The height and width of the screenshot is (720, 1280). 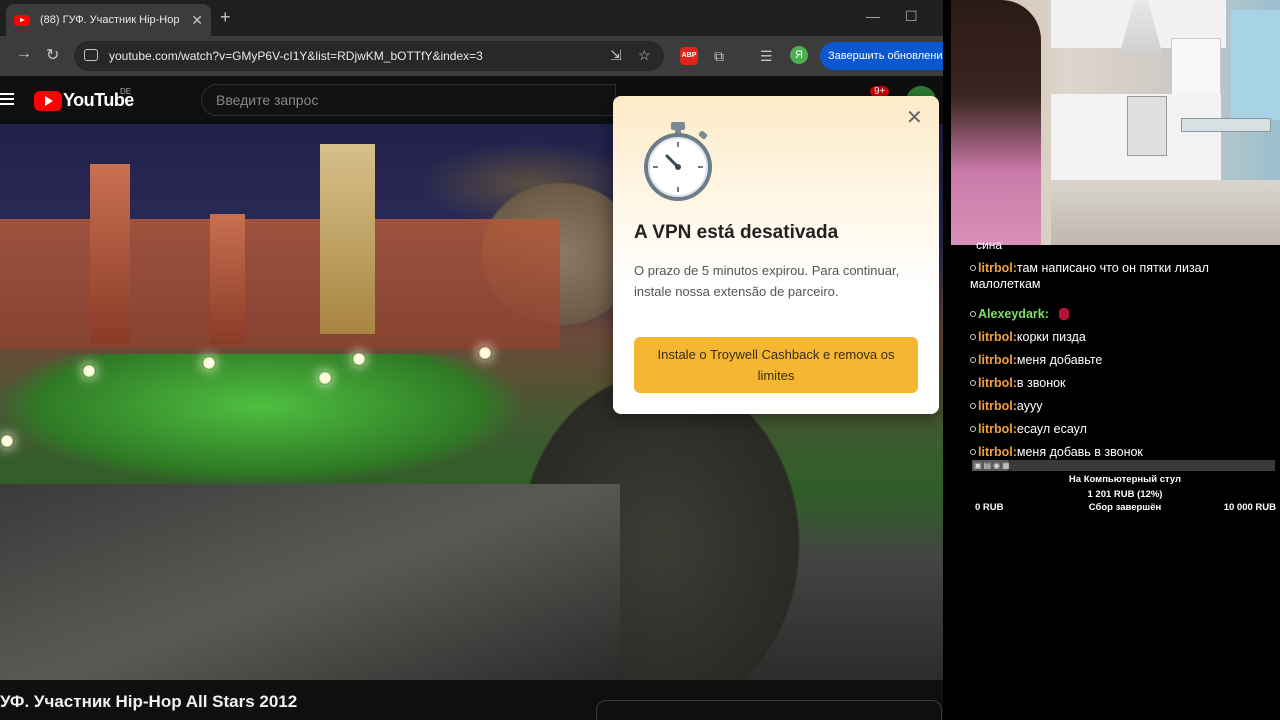 I want to click on lawn, so click(x=260, y=419).